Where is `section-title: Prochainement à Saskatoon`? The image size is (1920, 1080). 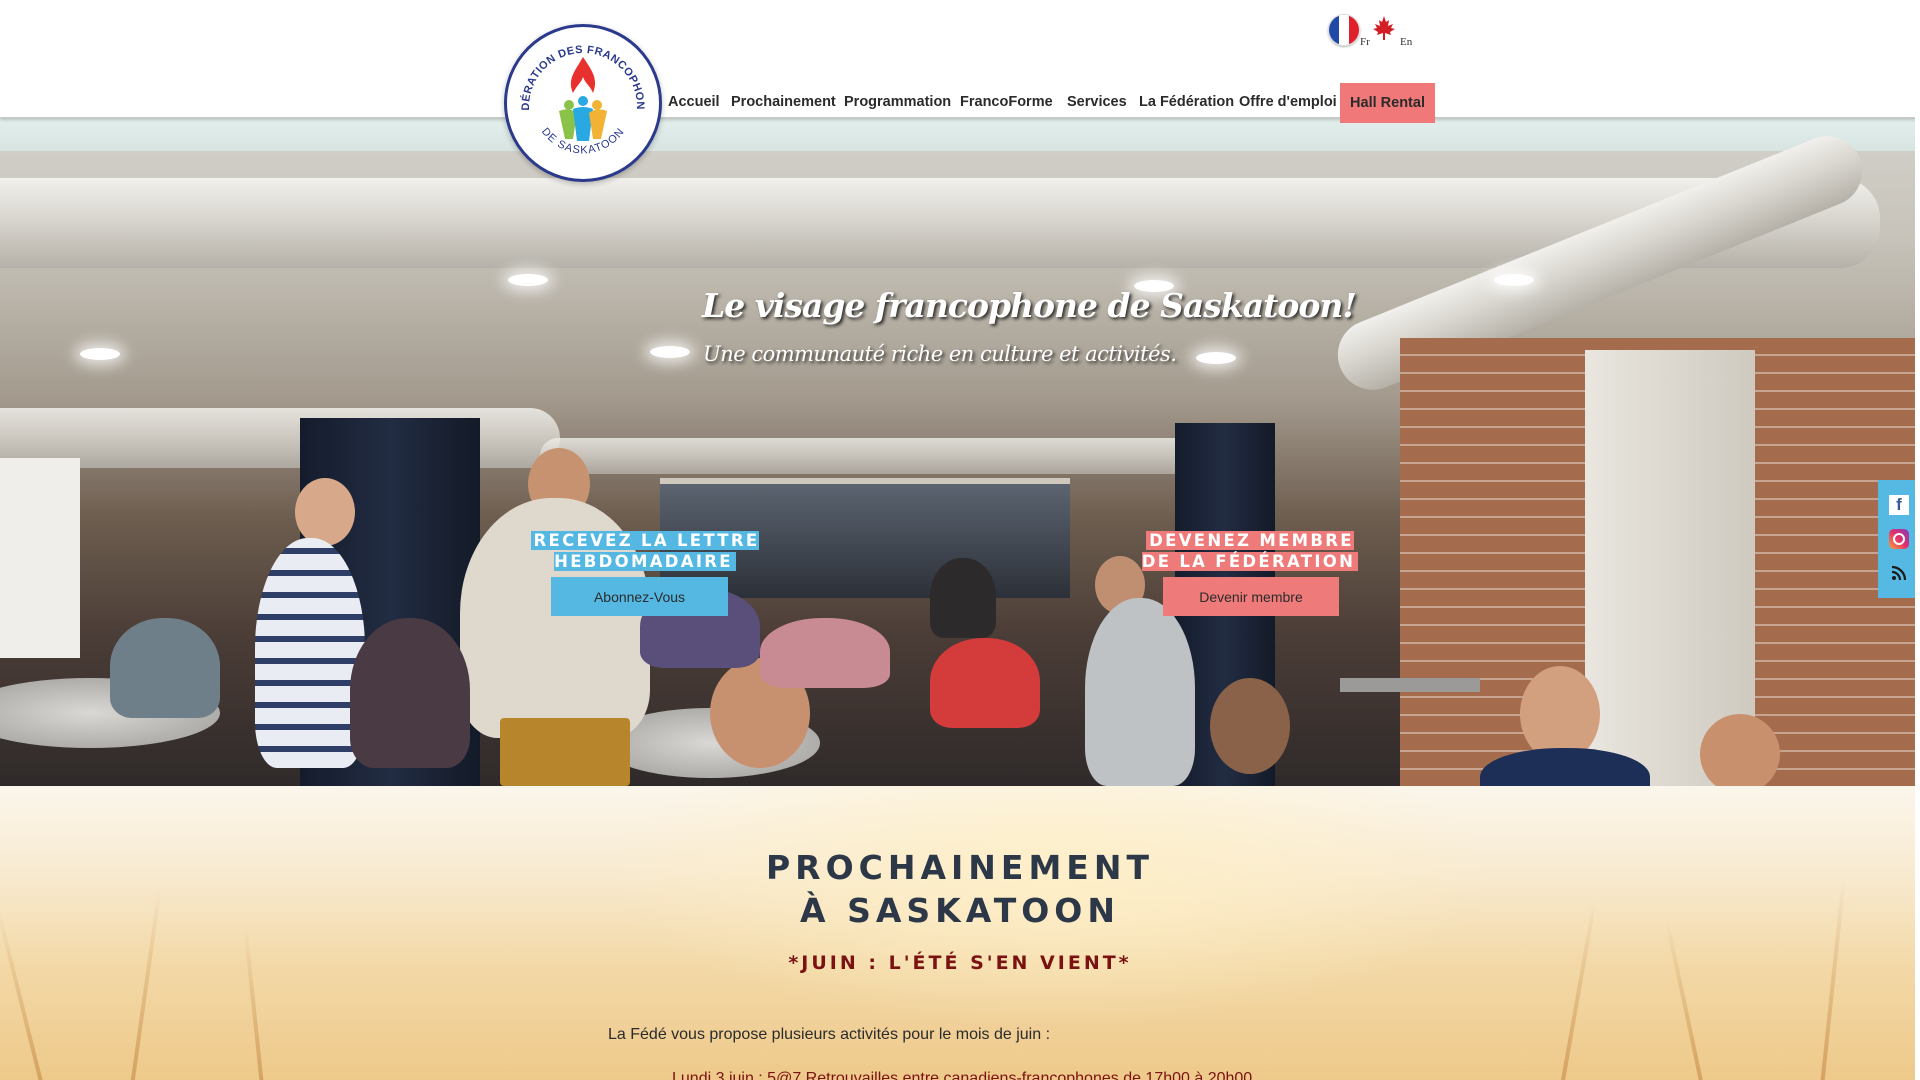 section-title: Prochainement à Saskatoon is located at coordinates (960, 889).